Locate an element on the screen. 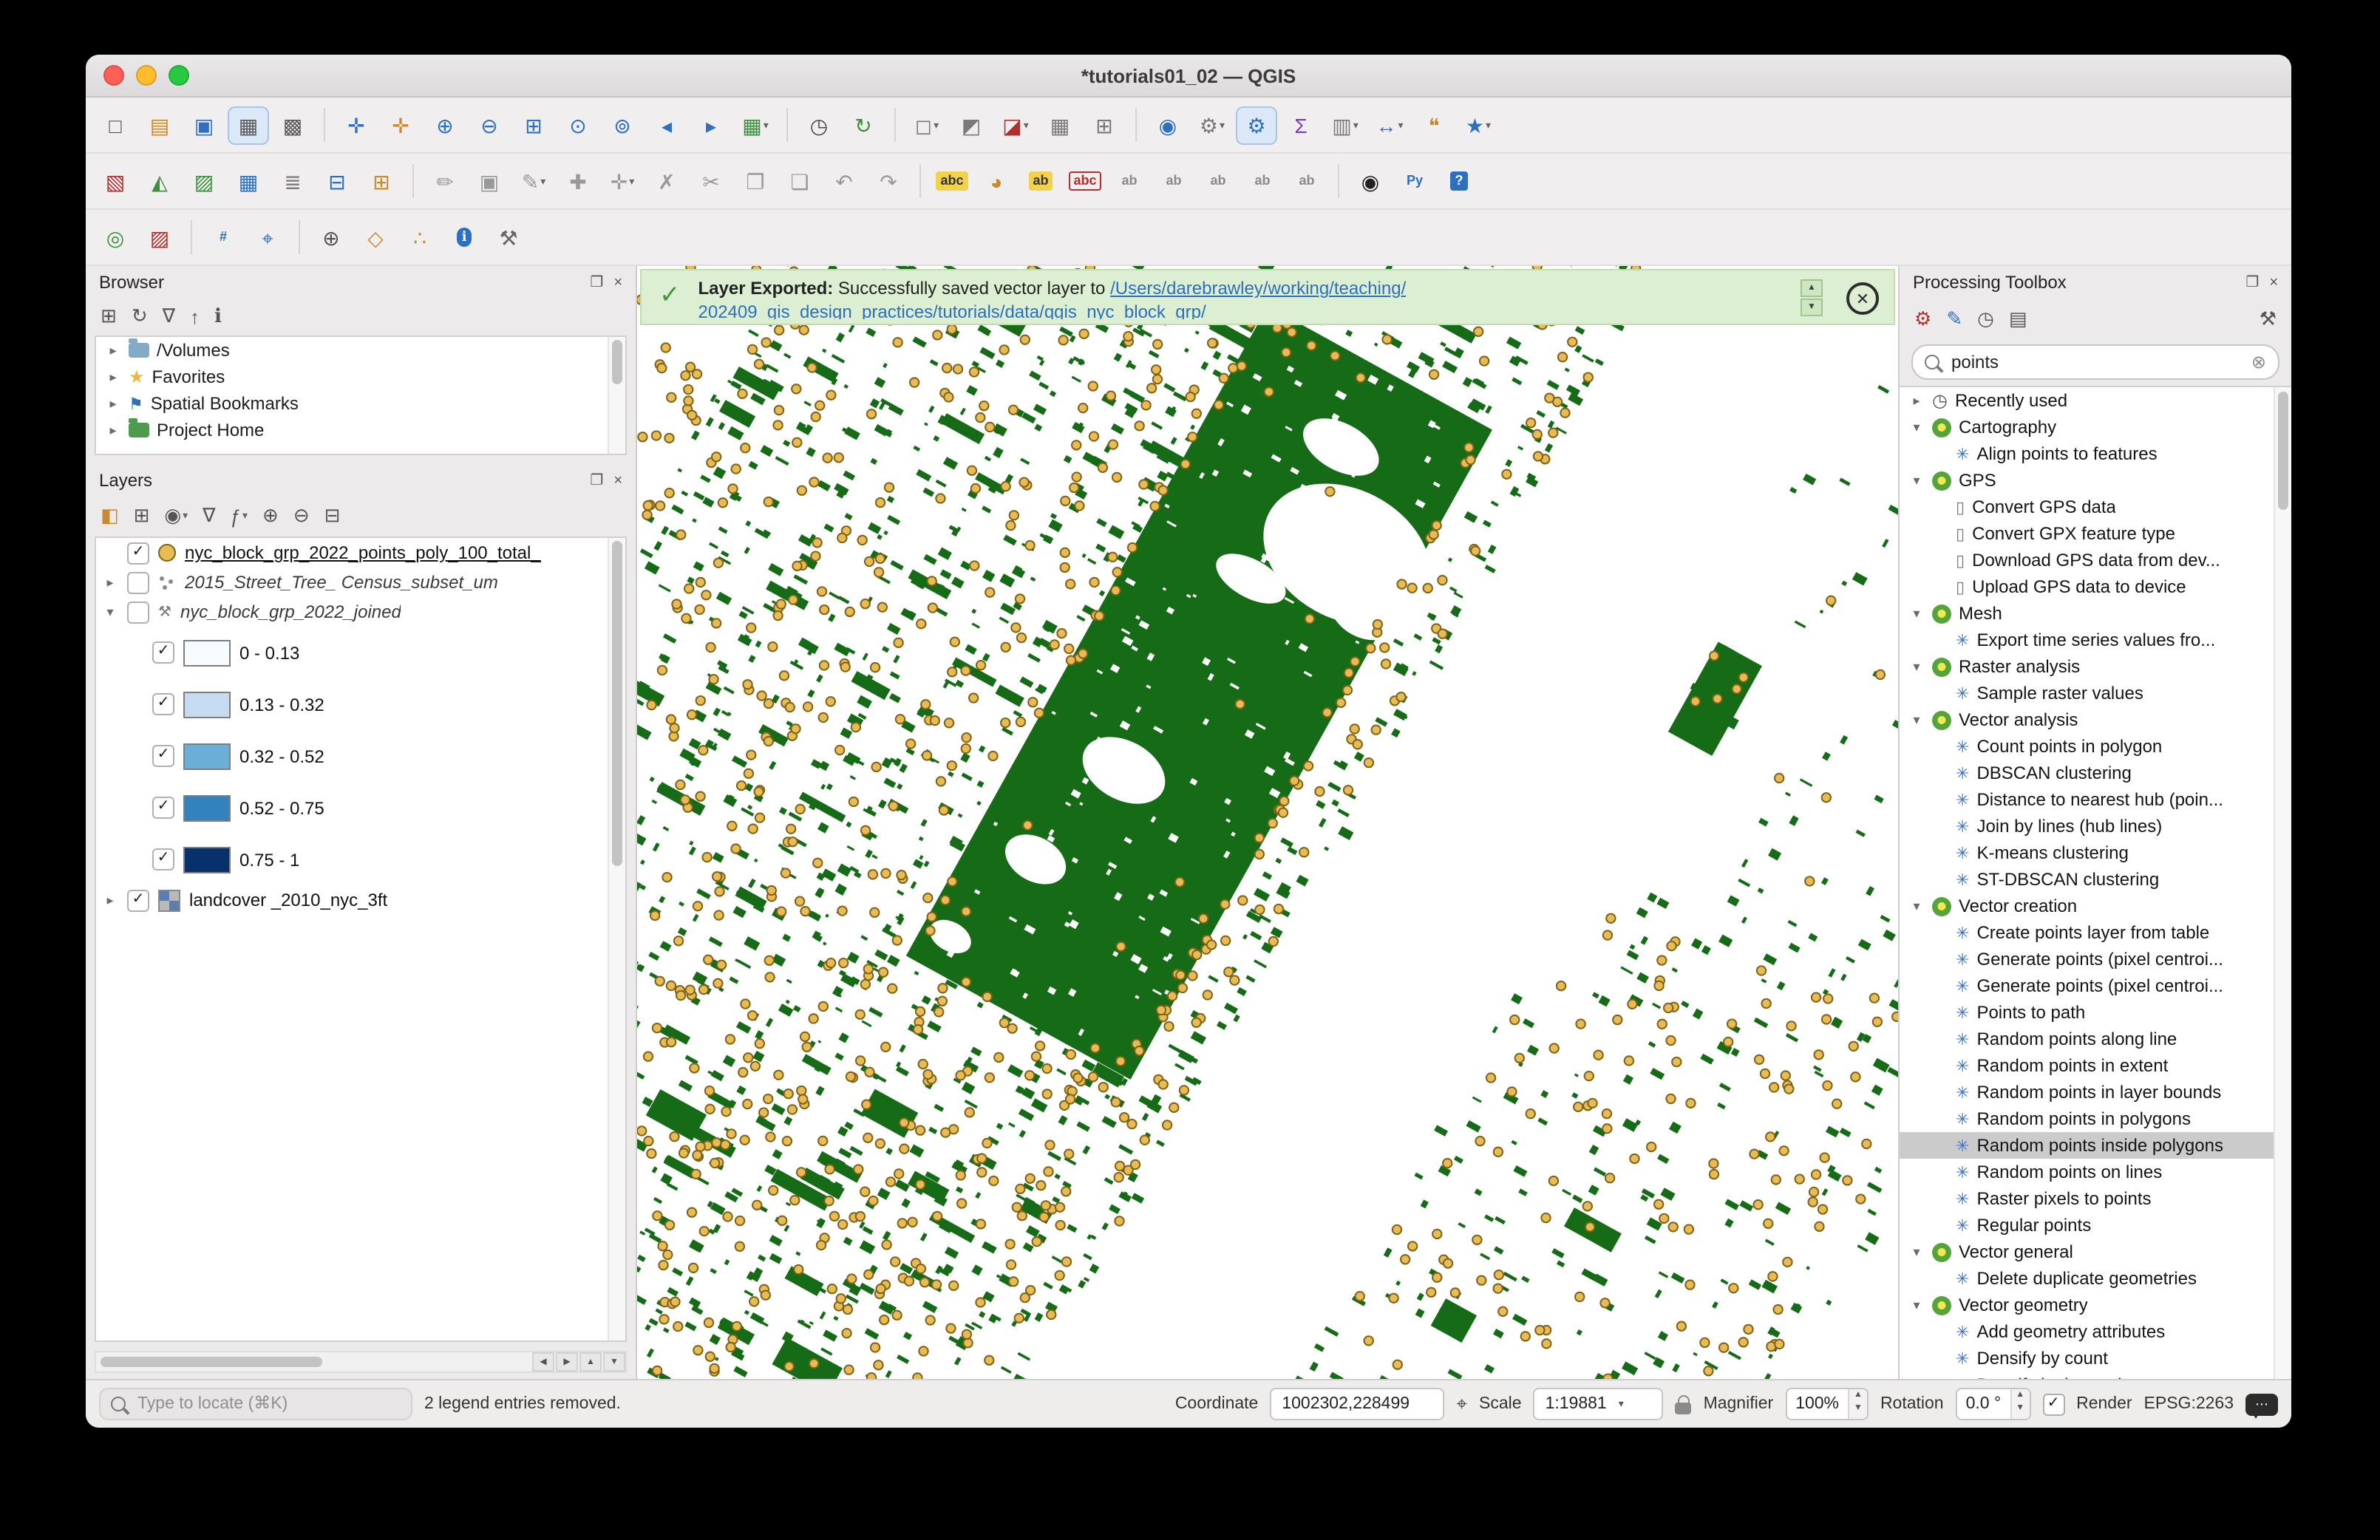  layer-visibility-checkbox: ✓ is located at coordinates (138, 553).